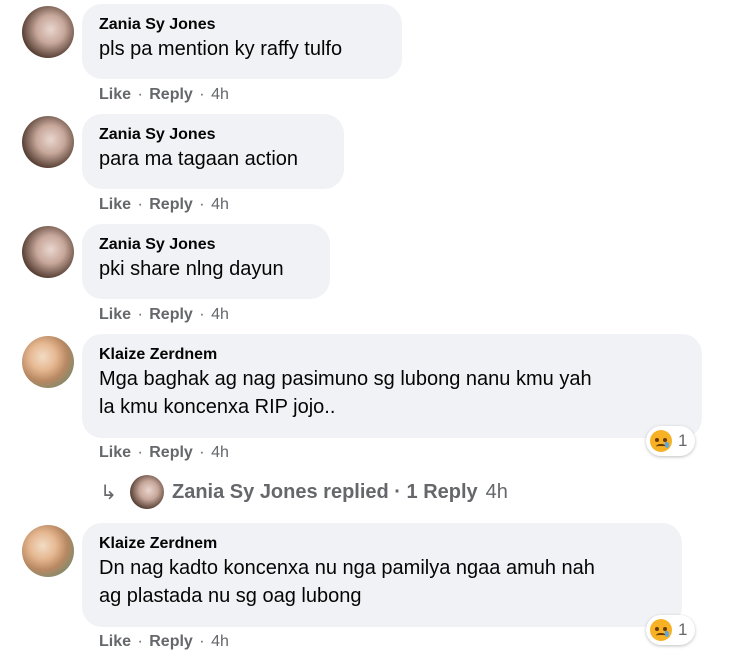 This screenshot has height=658, width=750. I want to click on replies-timestamp: 4h, so click(496, 491).